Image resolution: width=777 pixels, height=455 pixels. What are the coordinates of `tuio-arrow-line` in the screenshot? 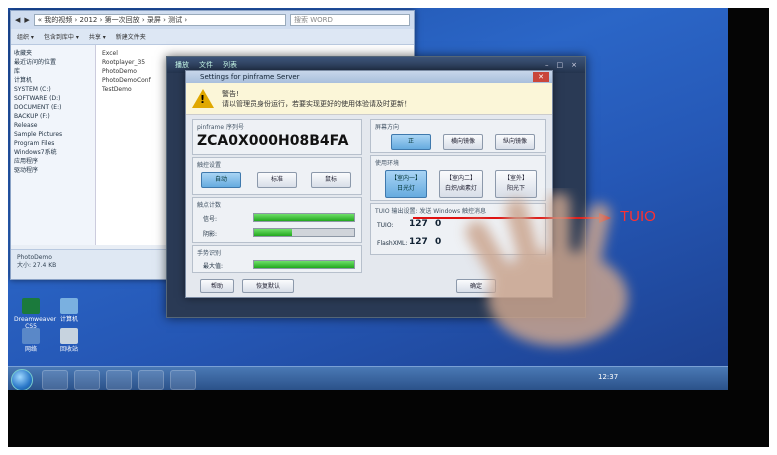 It's located at (506, 218).